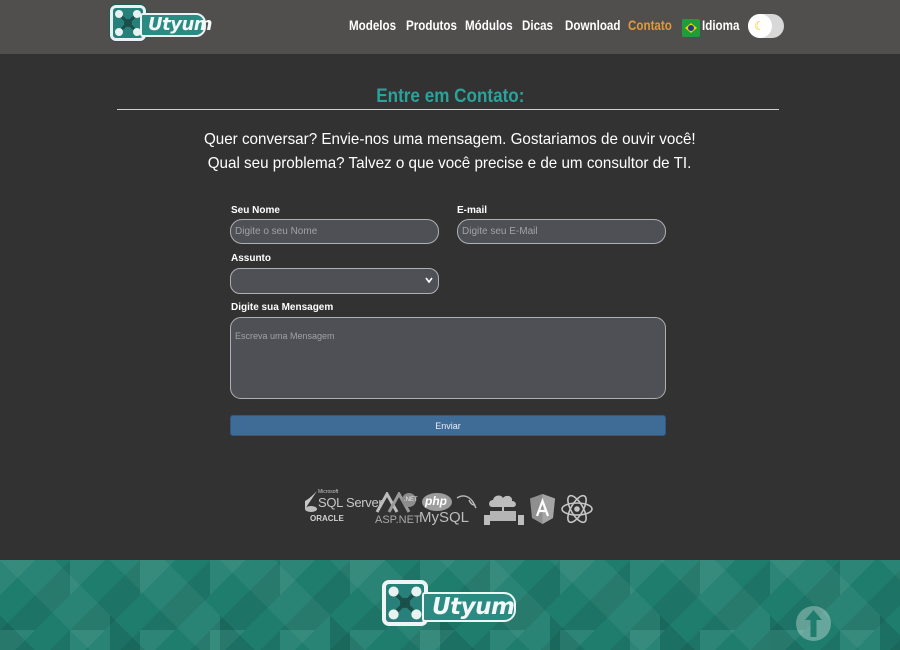 Image resolution: width=900 pixels, height=650 pixels. What do you see at coordinates (436, 501) in the screenshot?
I see `php-text: php` at bounding box center [436, 501].